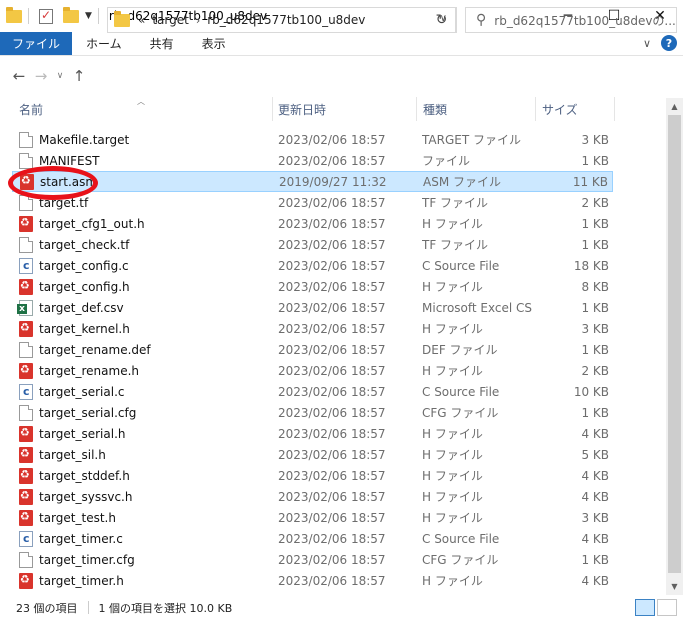 The width and height of the screenshot is (683, 619). What do you see at coordinates (591, 265) in the screenshot?
I see `file-size: 18 KB` at bounding box center [591, 265].